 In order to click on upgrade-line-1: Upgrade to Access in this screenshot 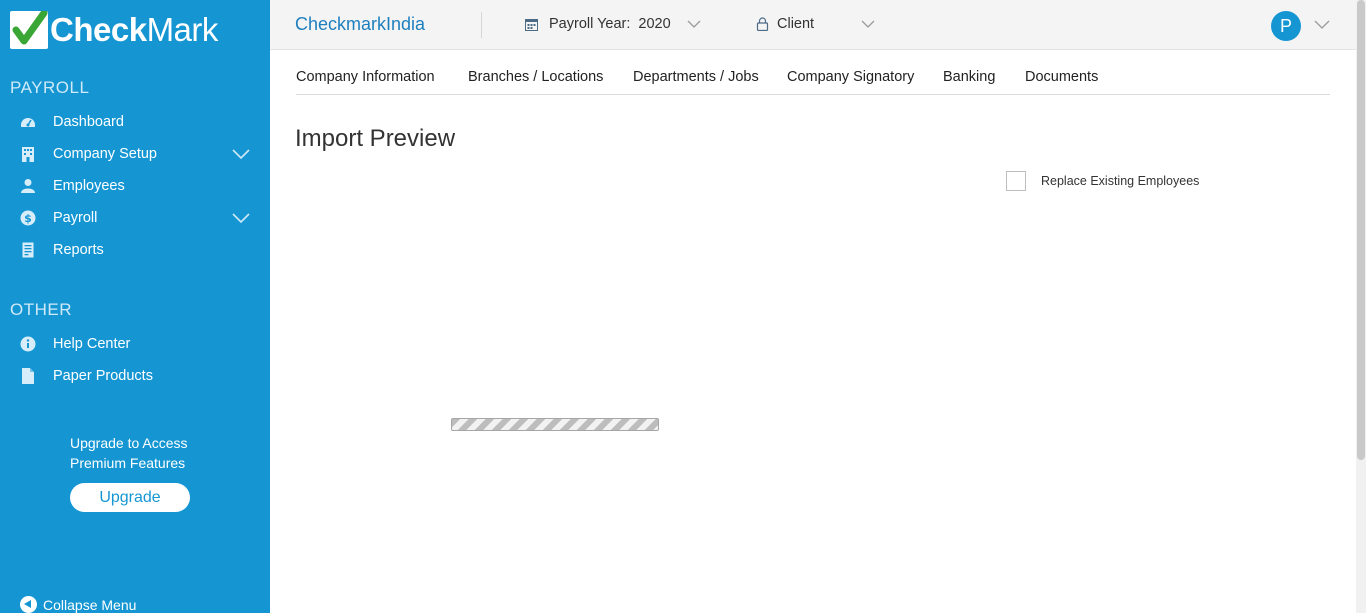, I will do `click(129, 443)`.